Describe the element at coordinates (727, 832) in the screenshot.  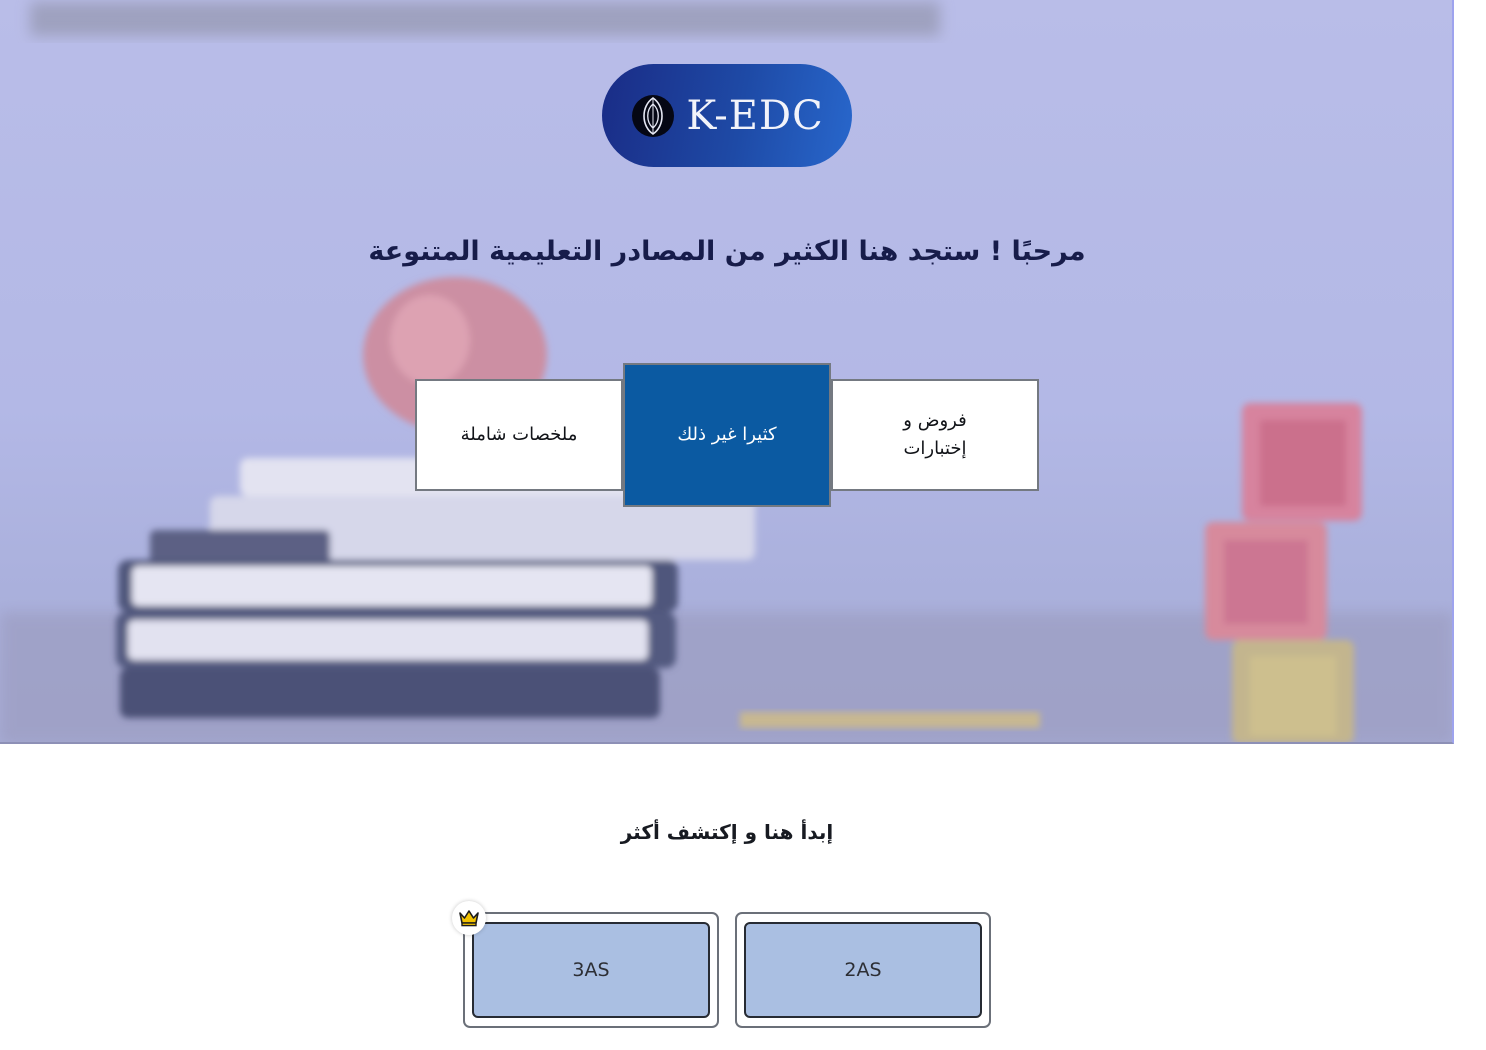
I see `section-heading: إبدأ هنا و إكتشف أكثر` at that location.